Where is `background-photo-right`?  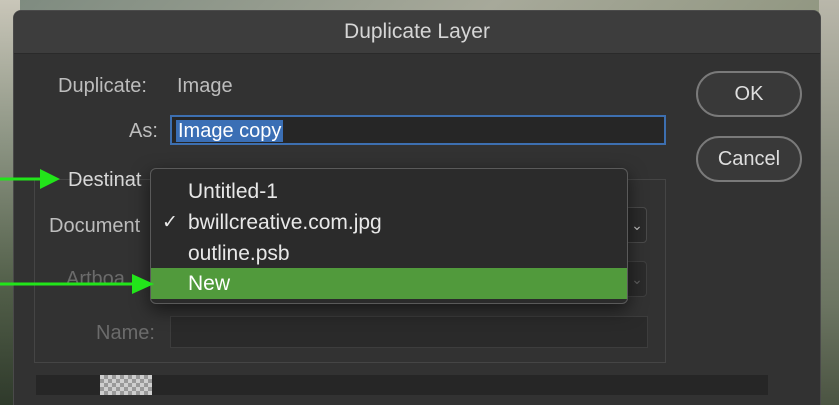
background-photo-right is located at coordinates (829, 202).